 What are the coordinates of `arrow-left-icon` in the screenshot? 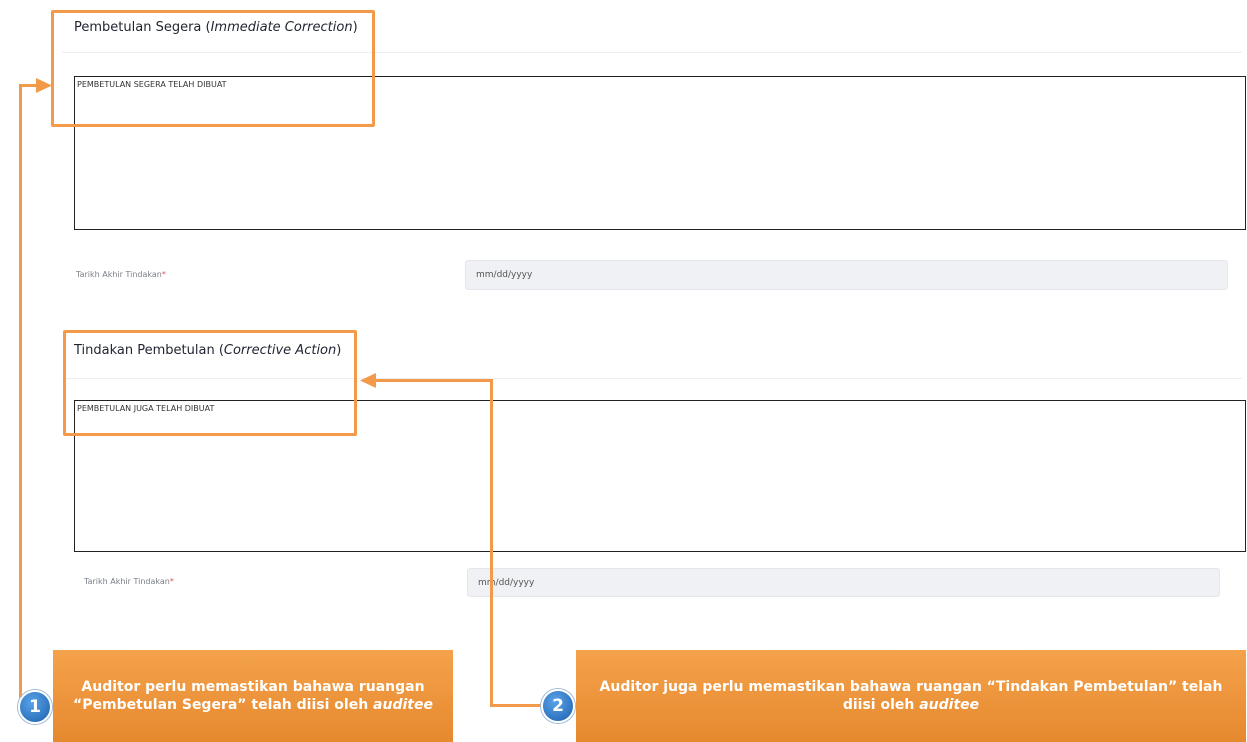 It's located at (368, 380).